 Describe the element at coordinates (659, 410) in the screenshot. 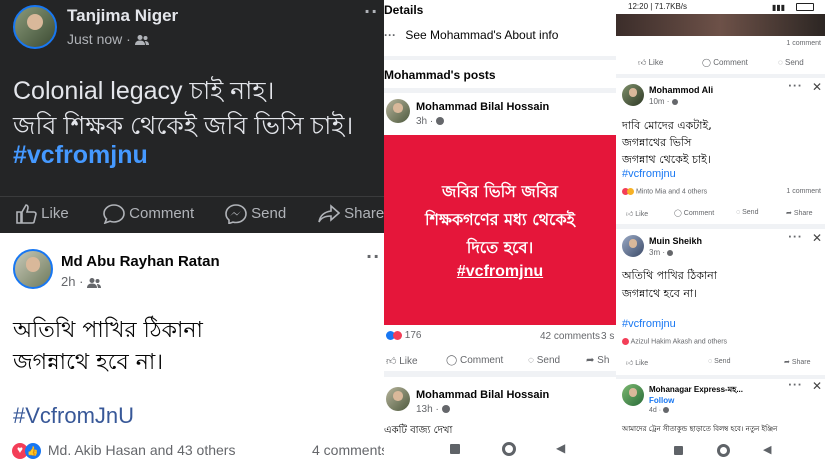

I see `post-time: 4d ·` at that location.